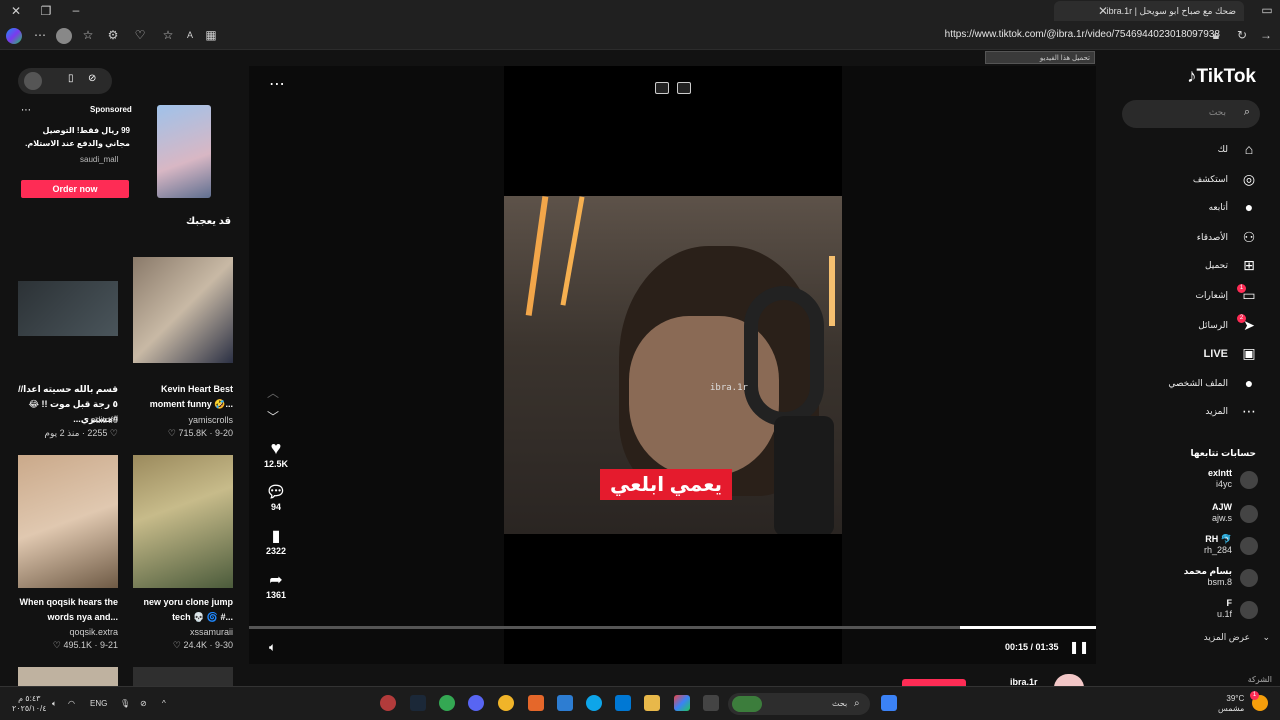  Describe the element at coordinates (184, 151) in the screenshot. I see `ad-image` at that location.